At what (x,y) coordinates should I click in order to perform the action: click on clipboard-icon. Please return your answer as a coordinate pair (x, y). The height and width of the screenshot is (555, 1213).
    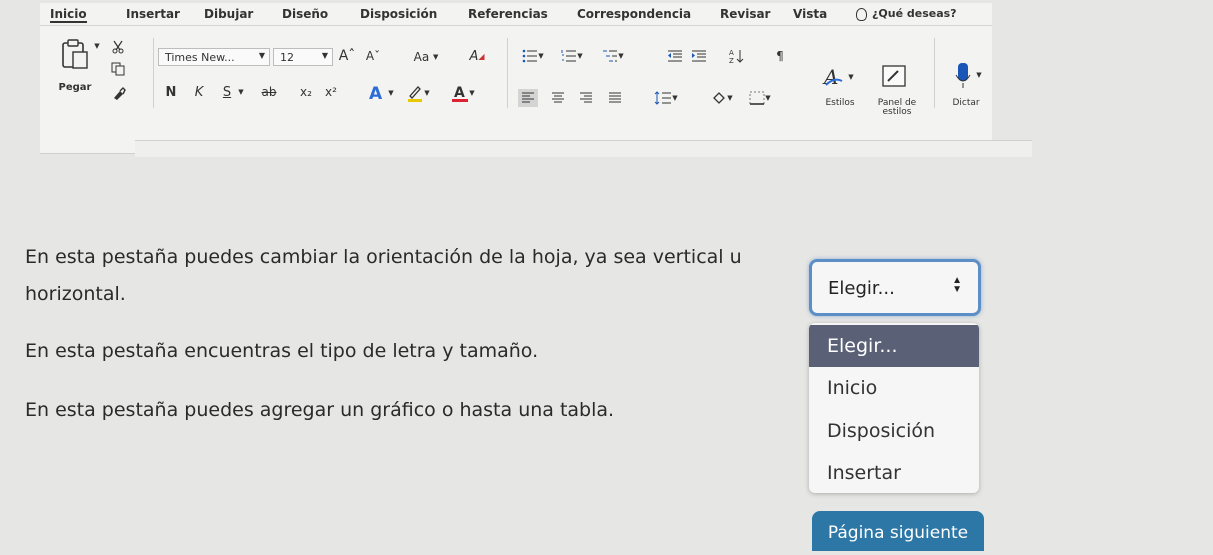
    Looking at the image, I should click on (75, 54).